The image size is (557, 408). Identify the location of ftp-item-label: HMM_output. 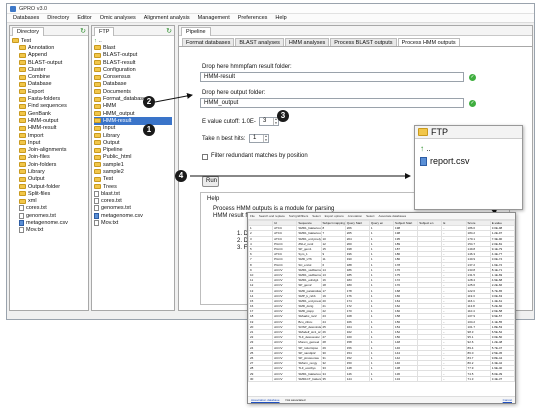
(119, 113).